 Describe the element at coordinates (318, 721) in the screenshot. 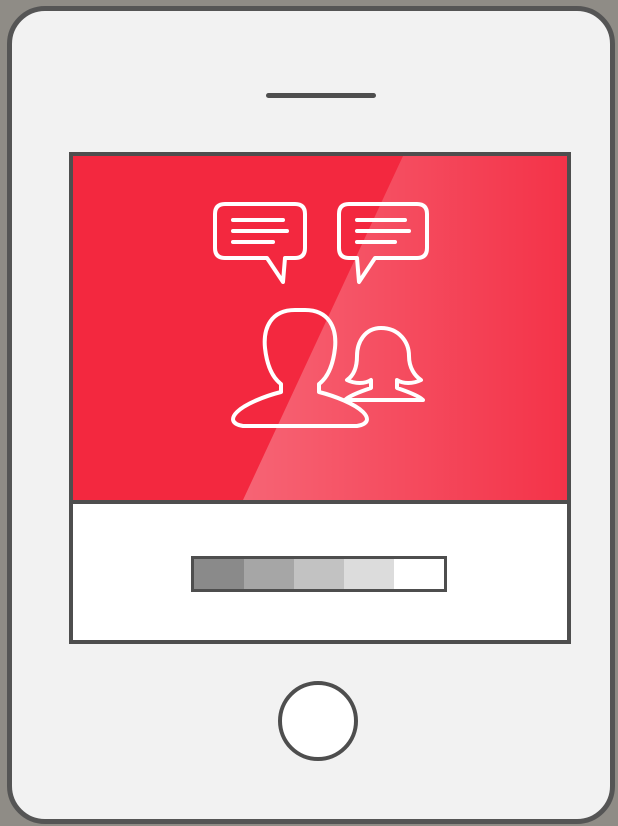

I see `home-button` at that location.